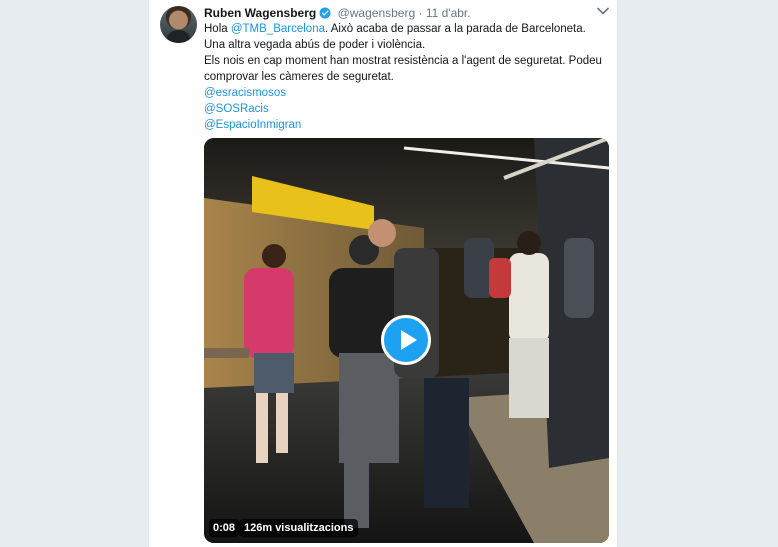  Describe the element at coordinates (224, 528) in the screenshot. I see `video-duration: 0:08` at that location.